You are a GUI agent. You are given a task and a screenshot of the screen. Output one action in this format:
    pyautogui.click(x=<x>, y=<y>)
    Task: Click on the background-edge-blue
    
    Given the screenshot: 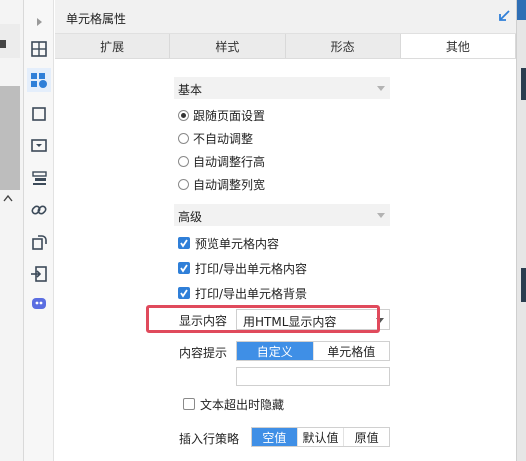 What is the action you would take?
    pyautogui.click(x=521, y=10)
    